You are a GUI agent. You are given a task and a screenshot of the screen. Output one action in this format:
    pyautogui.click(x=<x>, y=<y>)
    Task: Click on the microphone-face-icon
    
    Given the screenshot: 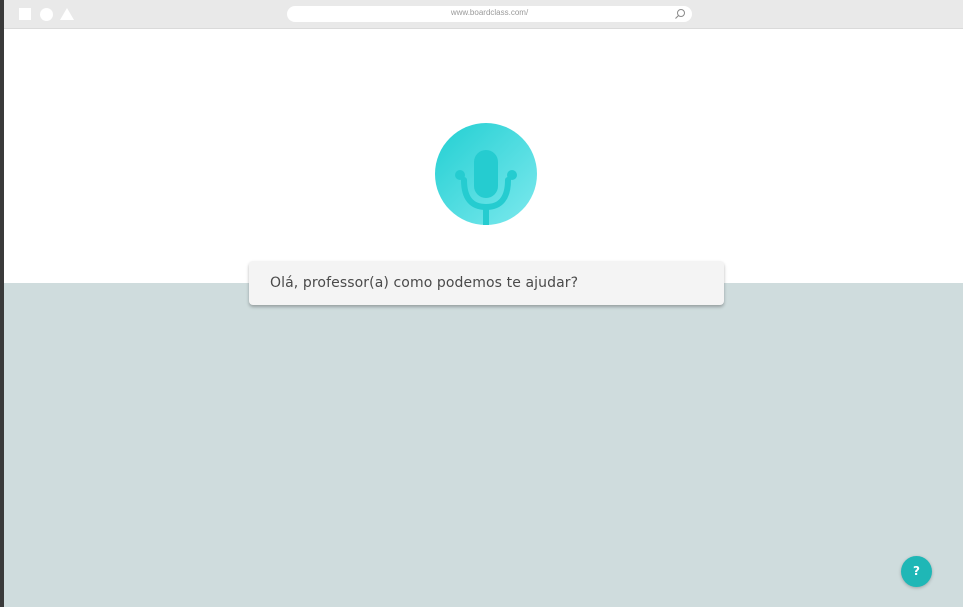 What is the action you would take?
    pyautogui.click(x=486, y=174)
    